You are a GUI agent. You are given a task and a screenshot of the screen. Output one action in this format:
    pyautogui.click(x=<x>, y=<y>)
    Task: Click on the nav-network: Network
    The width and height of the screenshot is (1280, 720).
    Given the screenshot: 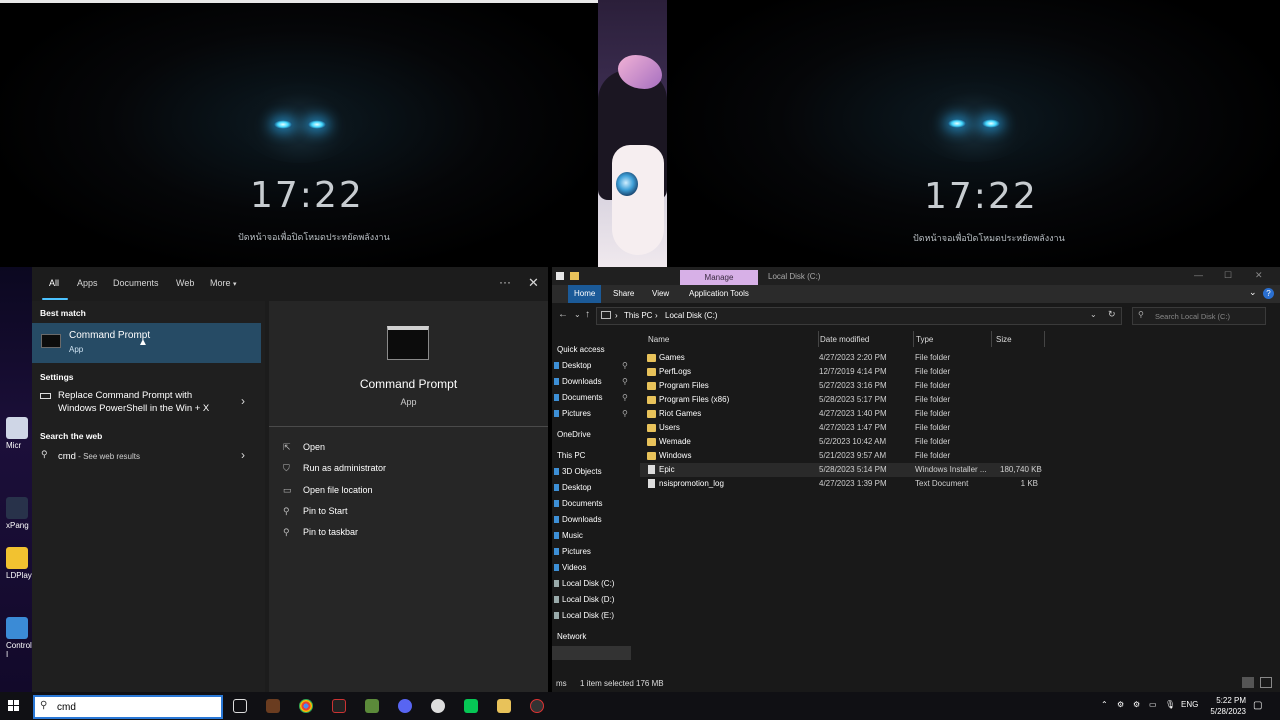 What is the action you would take?
    pyautogui.click(x=571, y=636)
    